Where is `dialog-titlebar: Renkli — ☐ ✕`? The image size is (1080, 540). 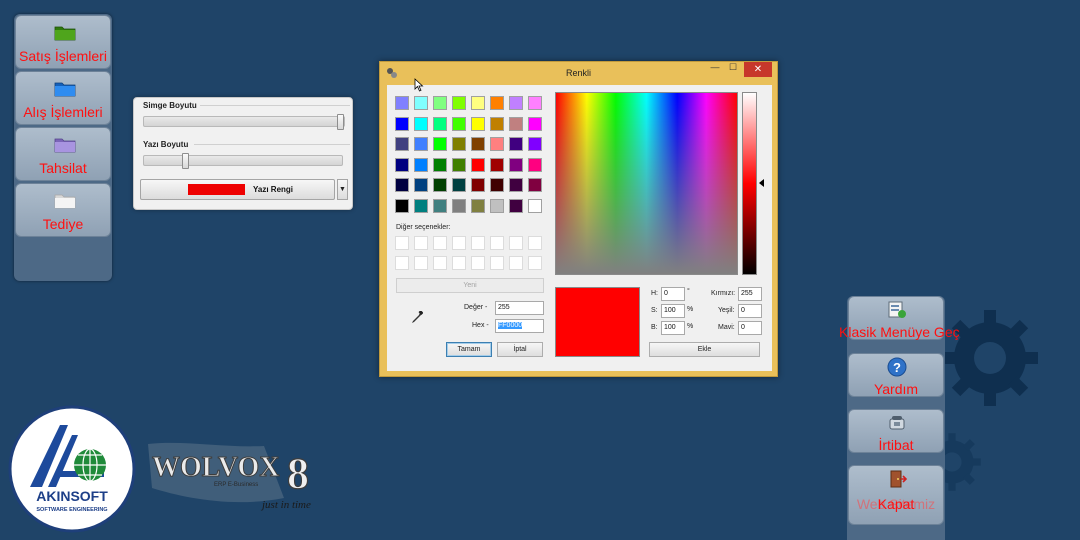
dialog-titlebar: Renkli — ☐ ✕ is located at coordinates (578, 73).